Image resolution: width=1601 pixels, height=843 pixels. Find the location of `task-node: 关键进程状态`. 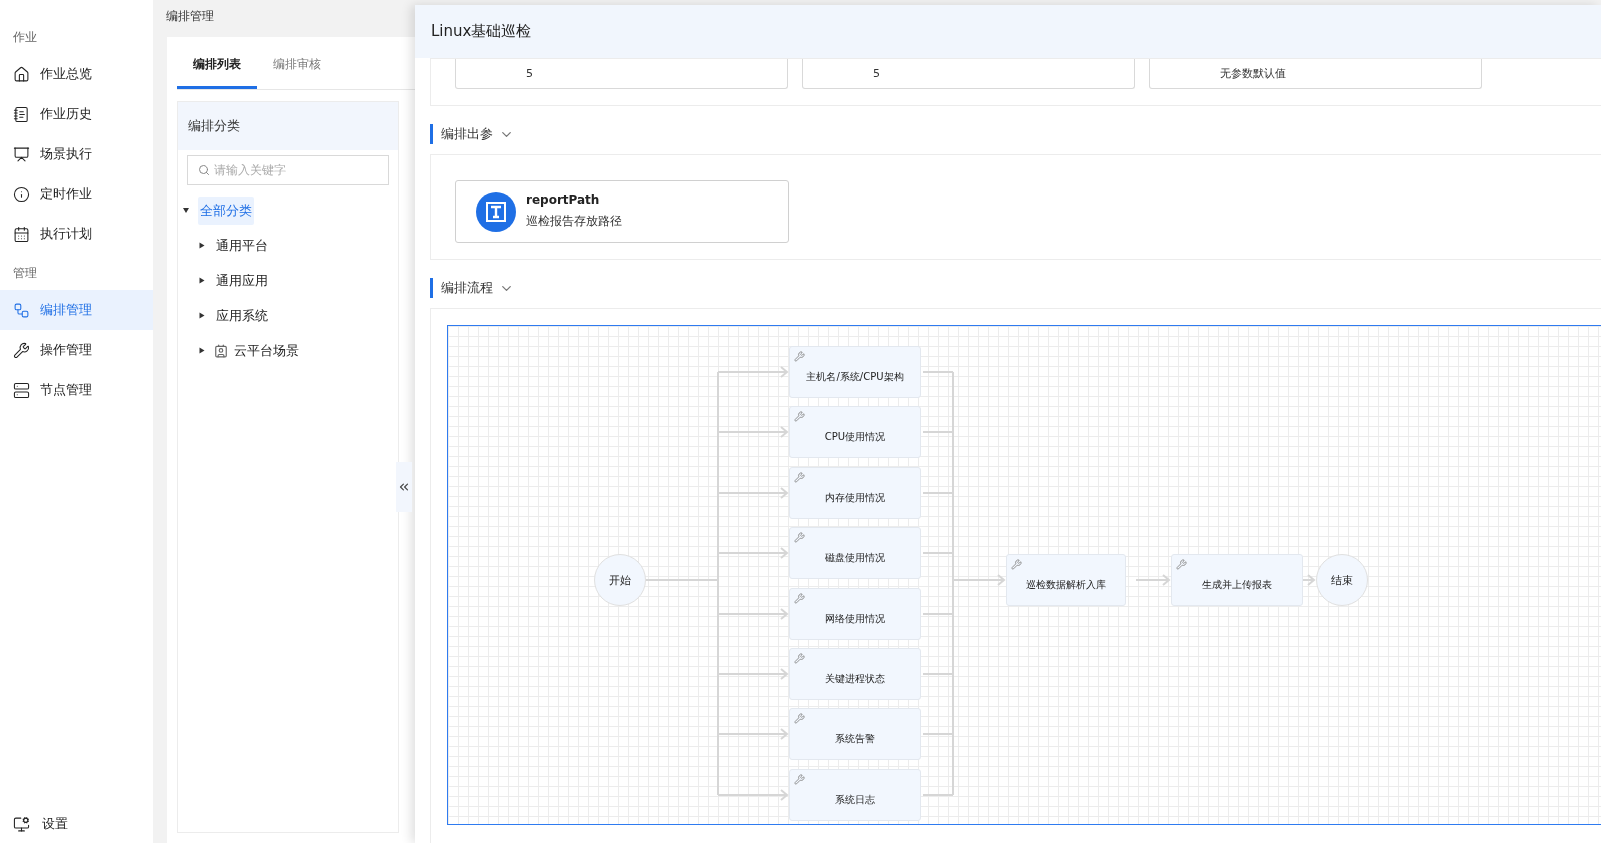

task-node: 关键进程状态 is located at coordinates (855, 674).